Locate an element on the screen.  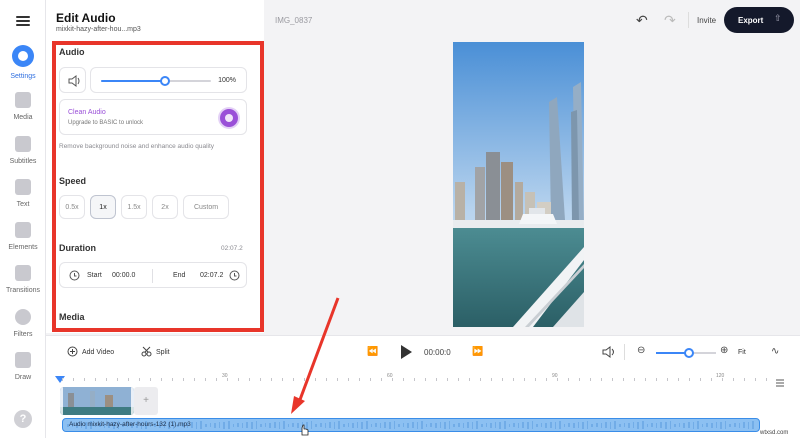
watermark: wtxsd.com is located at coordinates (774, 433).